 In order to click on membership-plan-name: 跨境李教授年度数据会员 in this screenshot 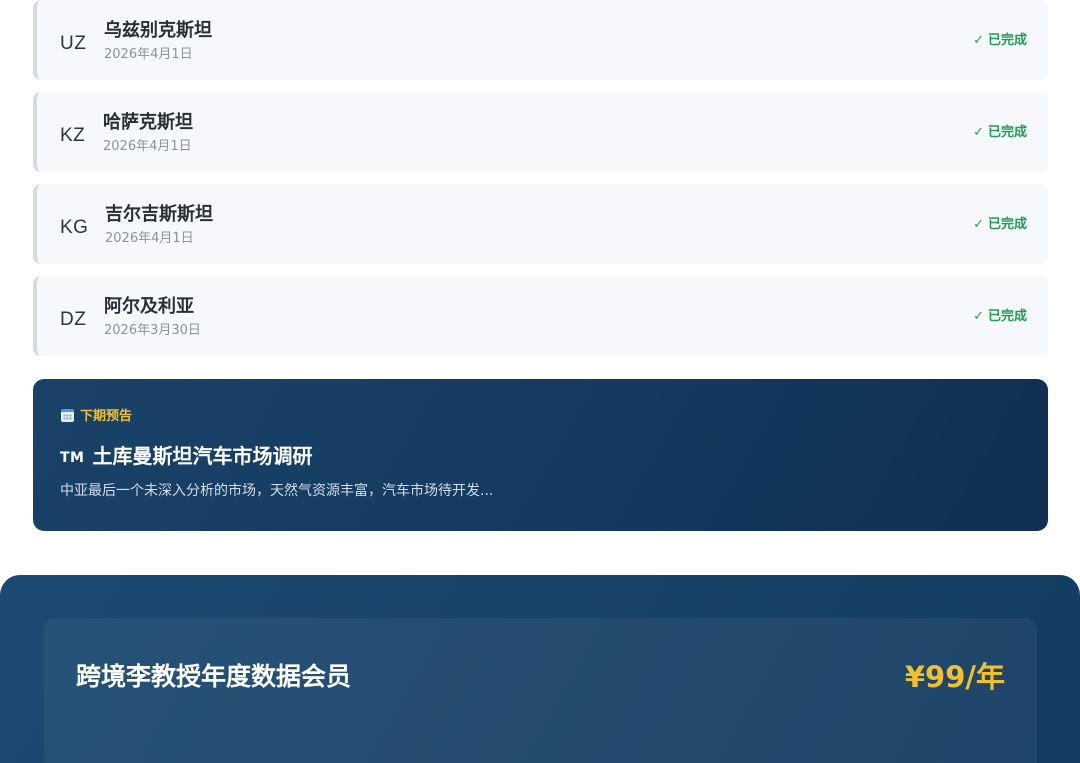, I will do `click(214, 676)`.